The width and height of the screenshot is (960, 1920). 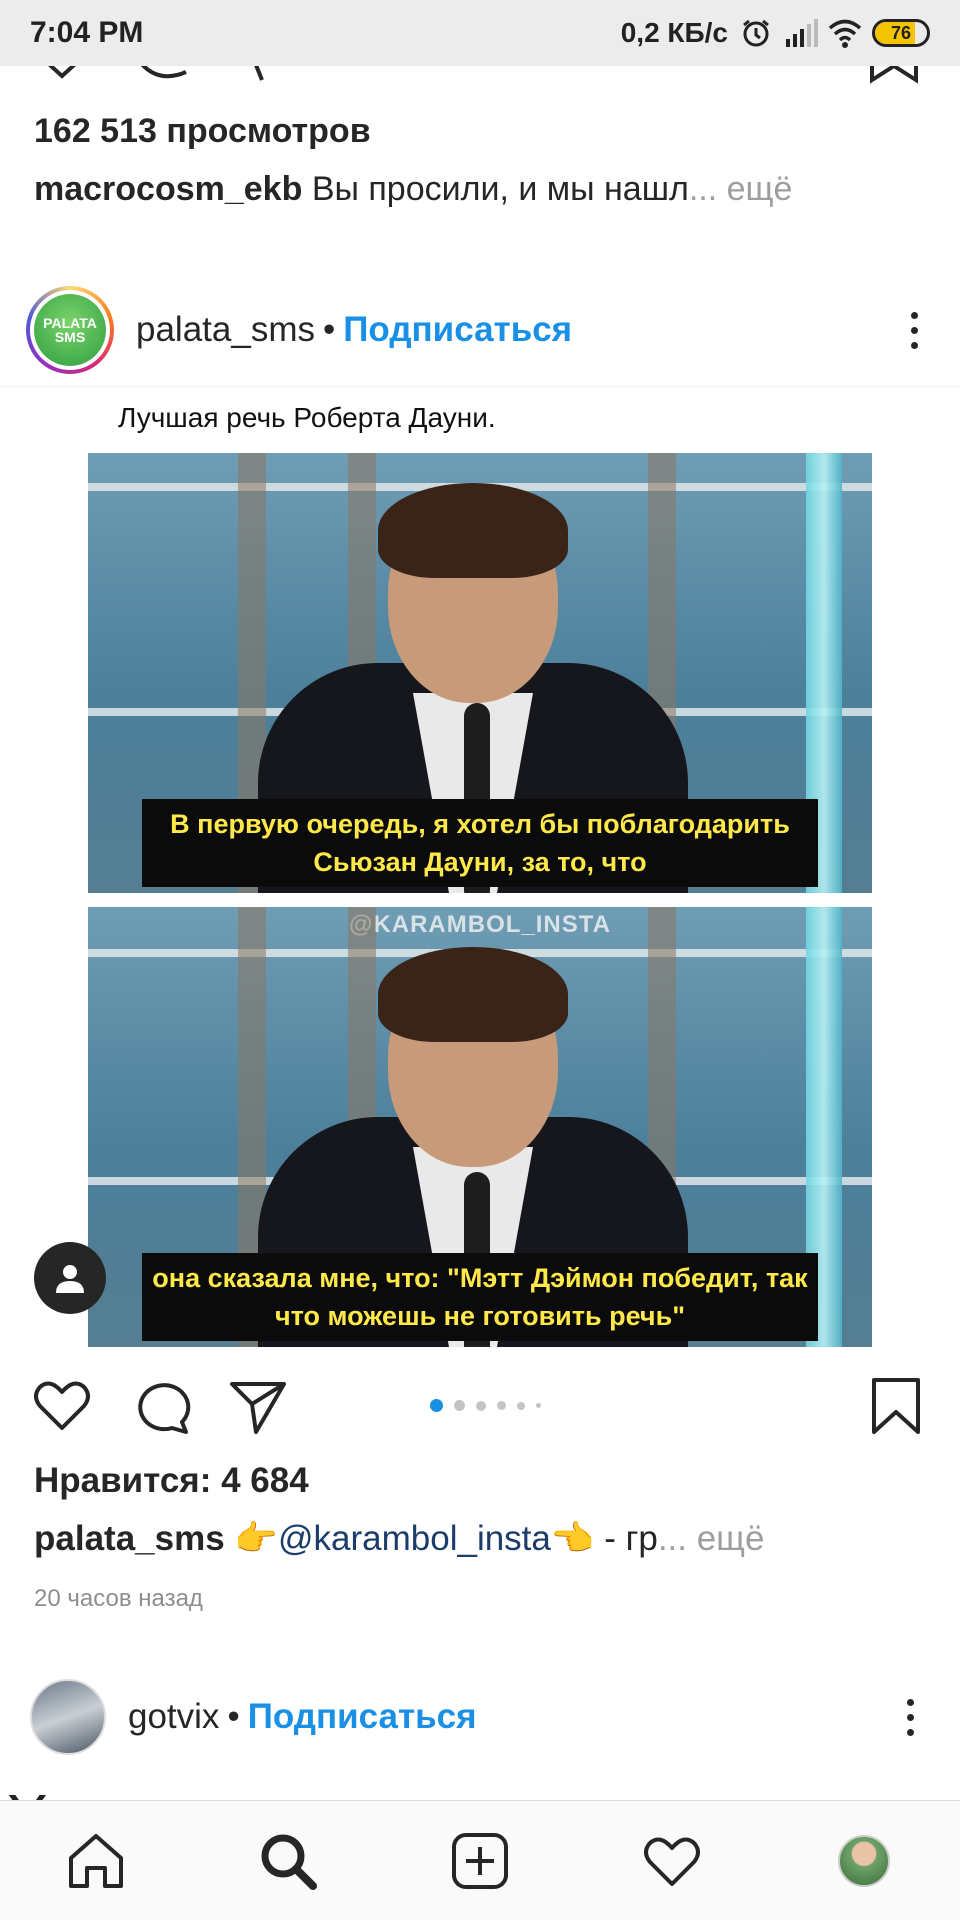 I want to click on status-bar: 7:04 PM 0,2 КБ/с 76, so click(x=480, y=33).